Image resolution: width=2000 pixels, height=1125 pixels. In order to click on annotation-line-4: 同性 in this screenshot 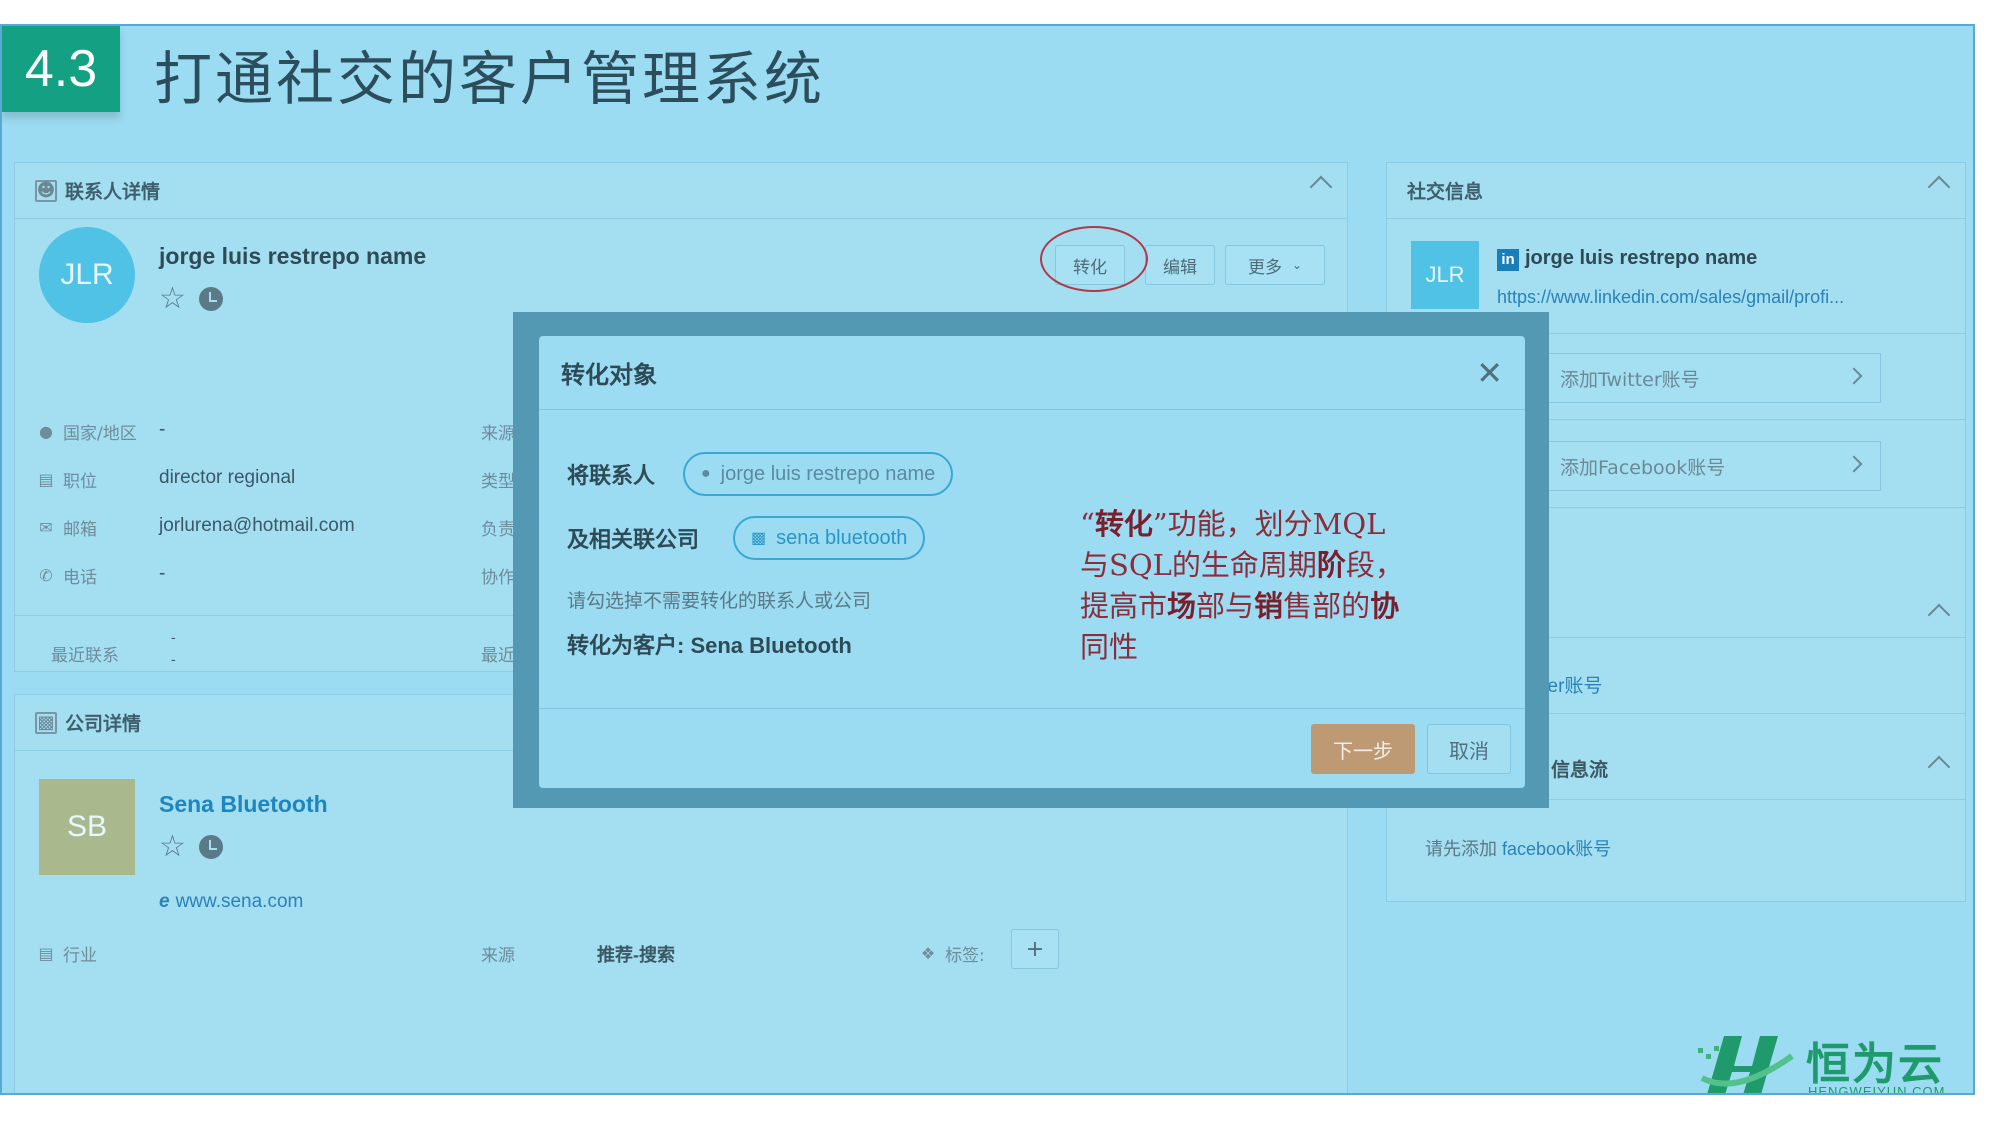, I will do `click(1109, 647)`.